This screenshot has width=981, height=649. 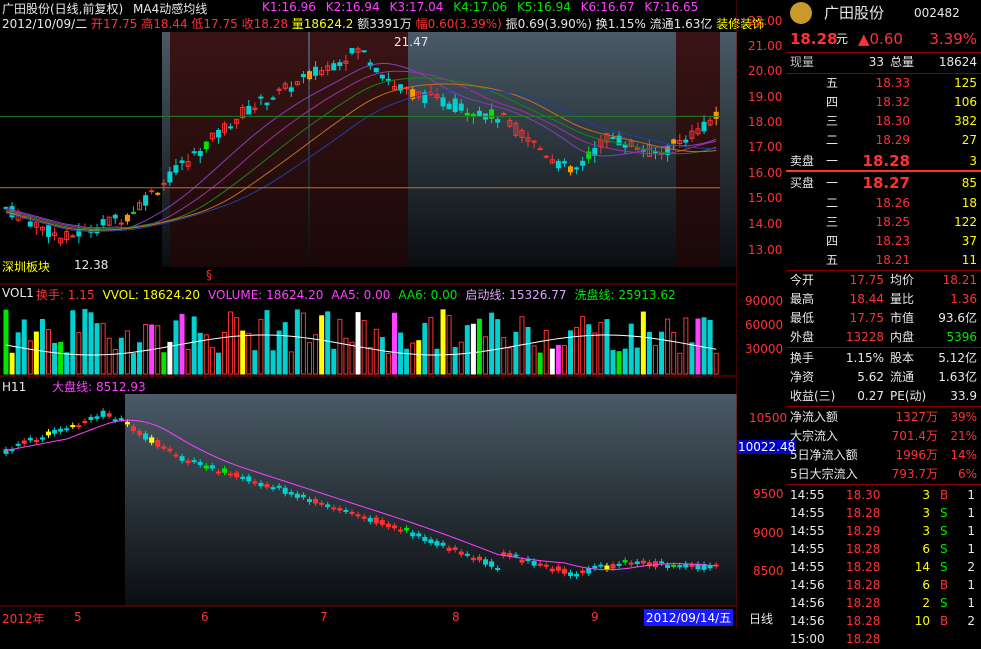 I want to click on level-label: 一, so click(x=832, y=161).